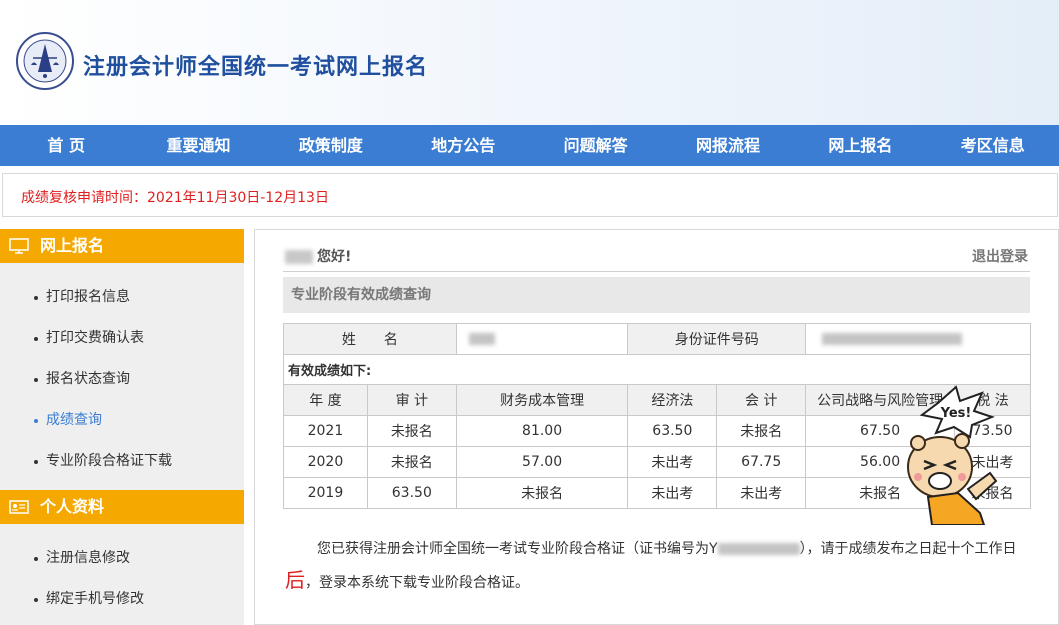 The width and height of the screenshot is (1059, 625). I want to click on sidebar-list-registration: 打印报名信息 打印交费确认表 报名状态查询 成绩查询 专业阶段合格证下载, so click(122, 376).